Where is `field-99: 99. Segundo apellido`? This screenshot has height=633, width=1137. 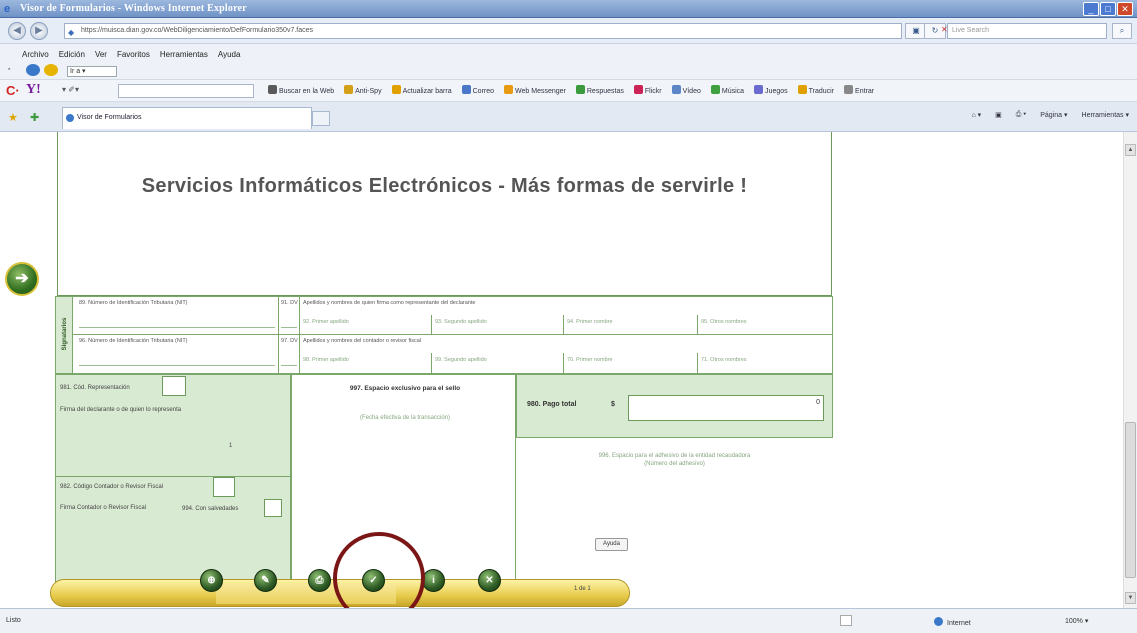
field-99: 99. Segundo apellido is located at coordinates (461, 360).